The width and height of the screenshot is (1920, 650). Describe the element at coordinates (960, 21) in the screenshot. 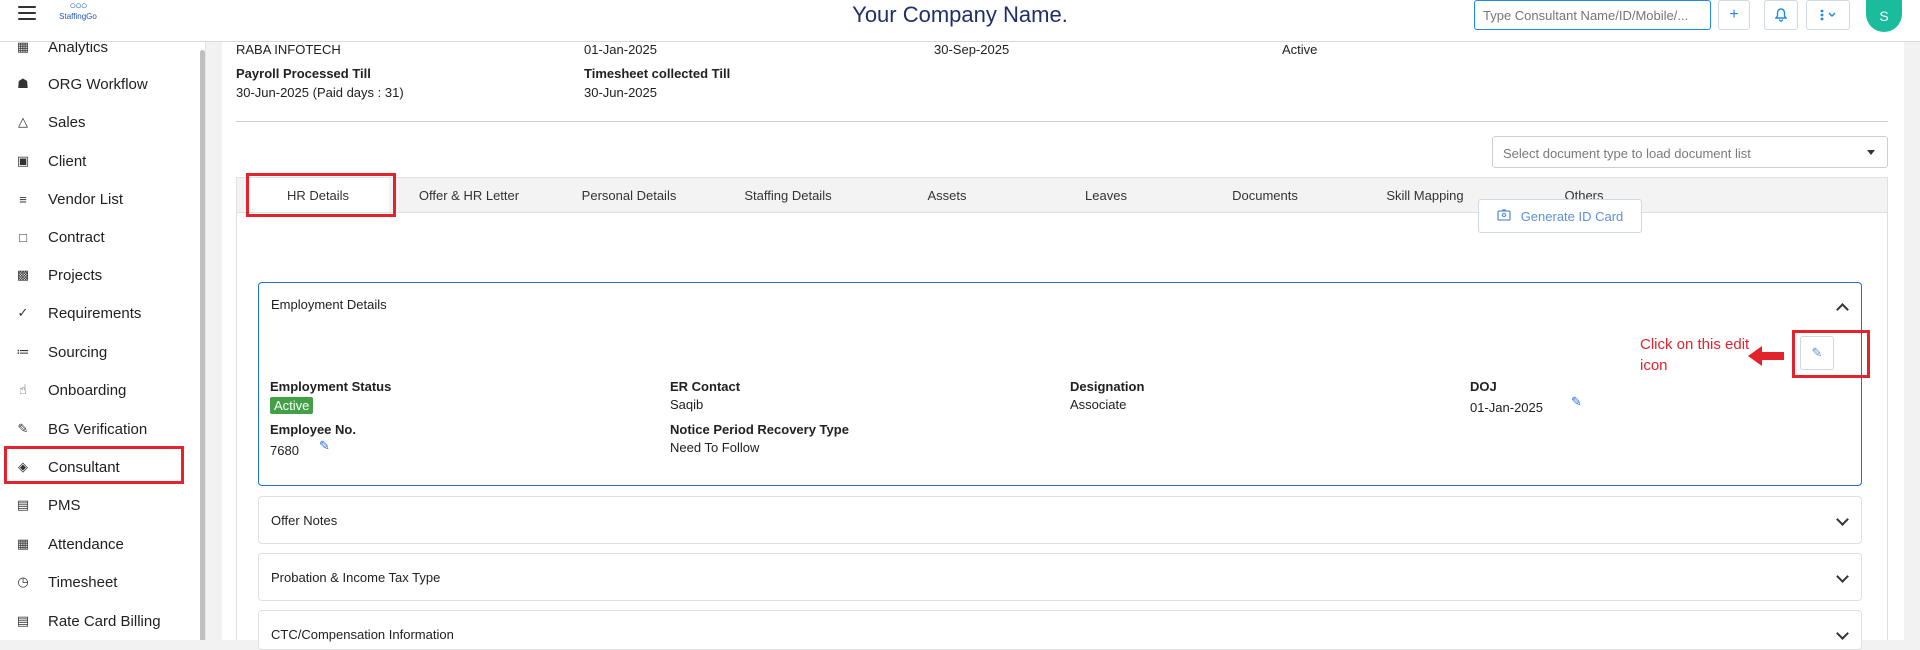

I see `top-bar: ○○○ StaffingGo Your Company Name. + S` at that location.